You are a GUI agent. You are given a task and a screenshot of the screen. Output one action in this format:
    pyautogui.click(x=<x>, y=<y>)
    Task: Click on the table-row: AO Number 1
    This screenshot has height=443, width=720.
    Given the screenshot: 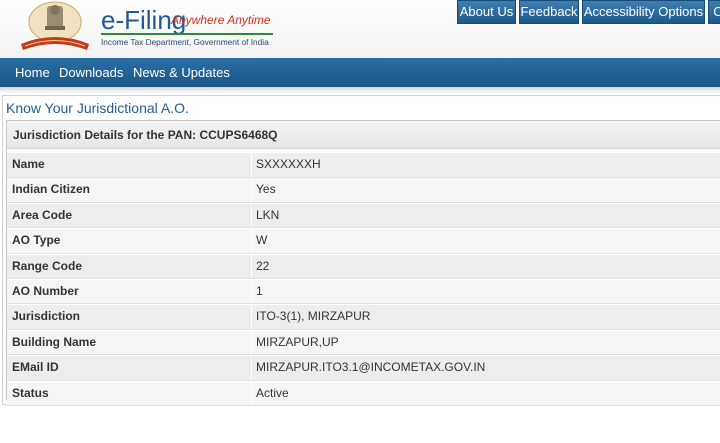 What is the action you would take?
    pyautogui.click(x=363, y=292)
    